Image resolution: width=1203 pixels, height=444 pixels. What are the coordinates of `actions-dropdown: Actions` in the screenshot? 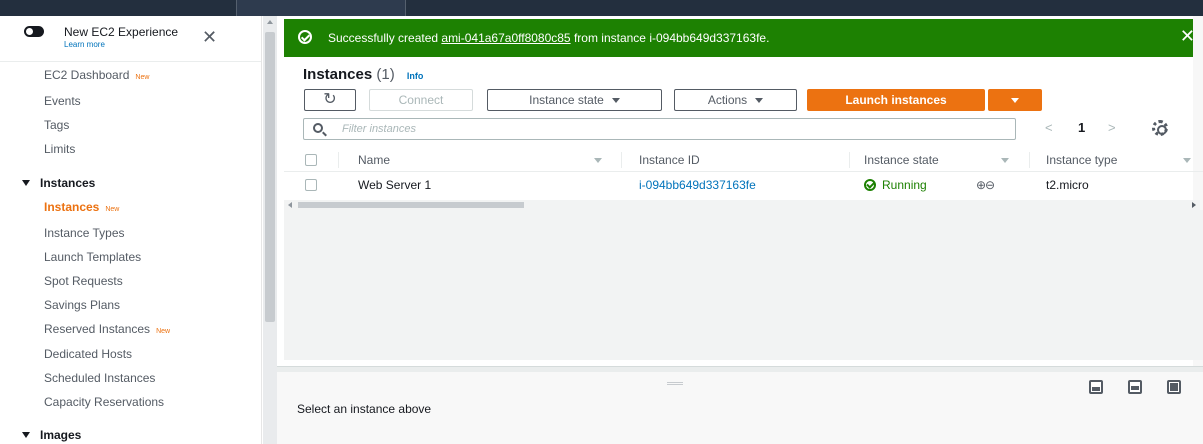 It's located at (735, 100).